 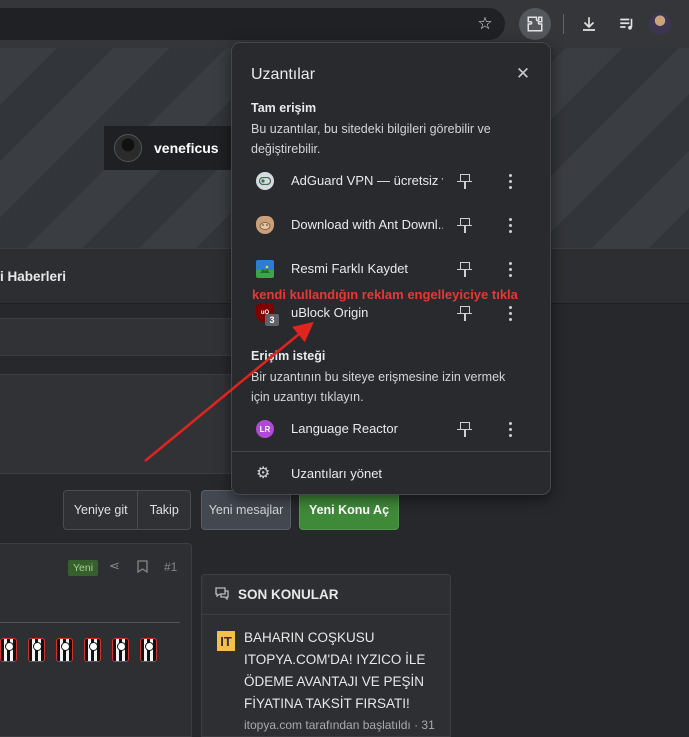 What do you see at coordinates (130, 424) in the screenshot?
I see `thread-header` at bounding box center [130, 424].